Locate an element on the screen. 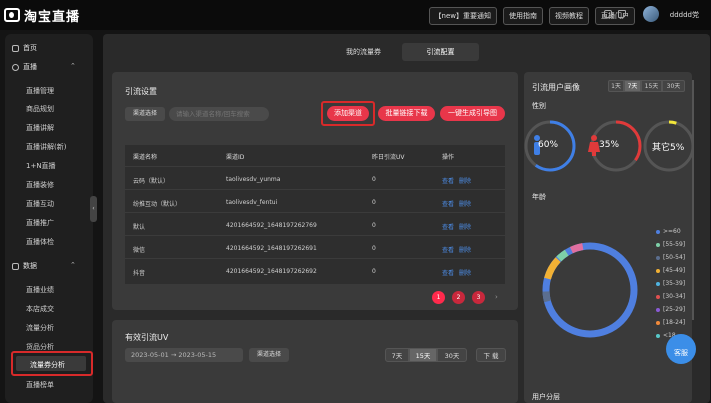 The height and width of the screenshot is (403, 711). age-legend-item: [45-49] is located at coordinates (670, 270).